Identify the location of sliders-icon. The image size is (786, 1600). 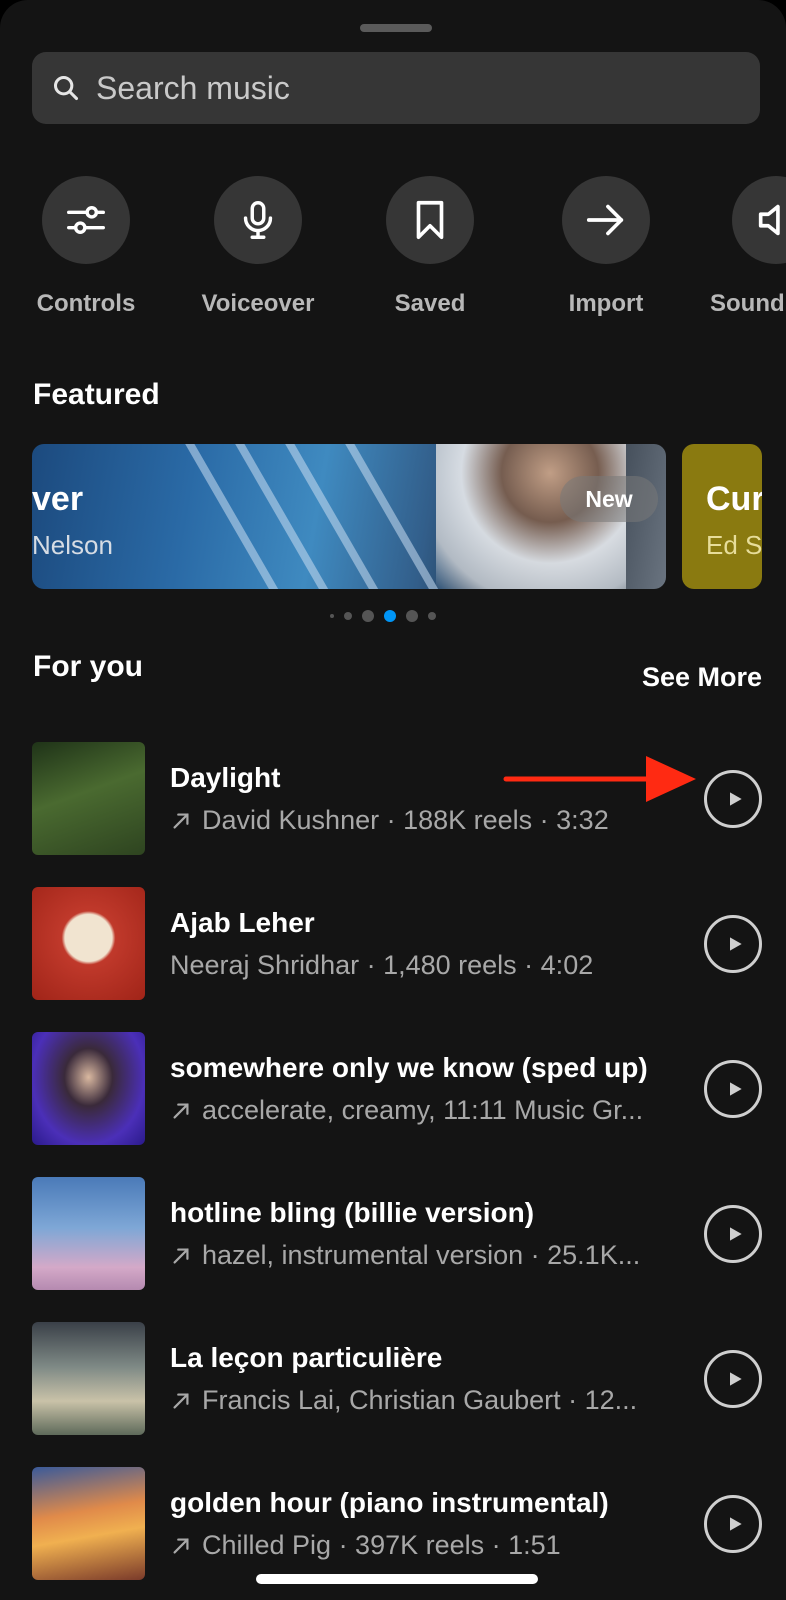
(86, 220).